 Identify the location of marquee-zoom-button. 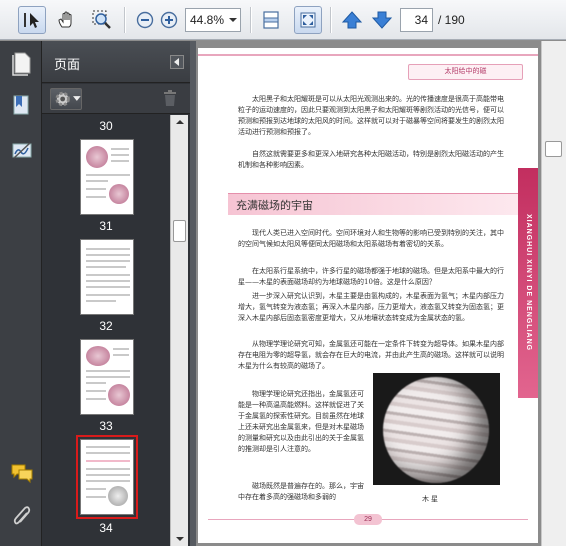
(102, 20).